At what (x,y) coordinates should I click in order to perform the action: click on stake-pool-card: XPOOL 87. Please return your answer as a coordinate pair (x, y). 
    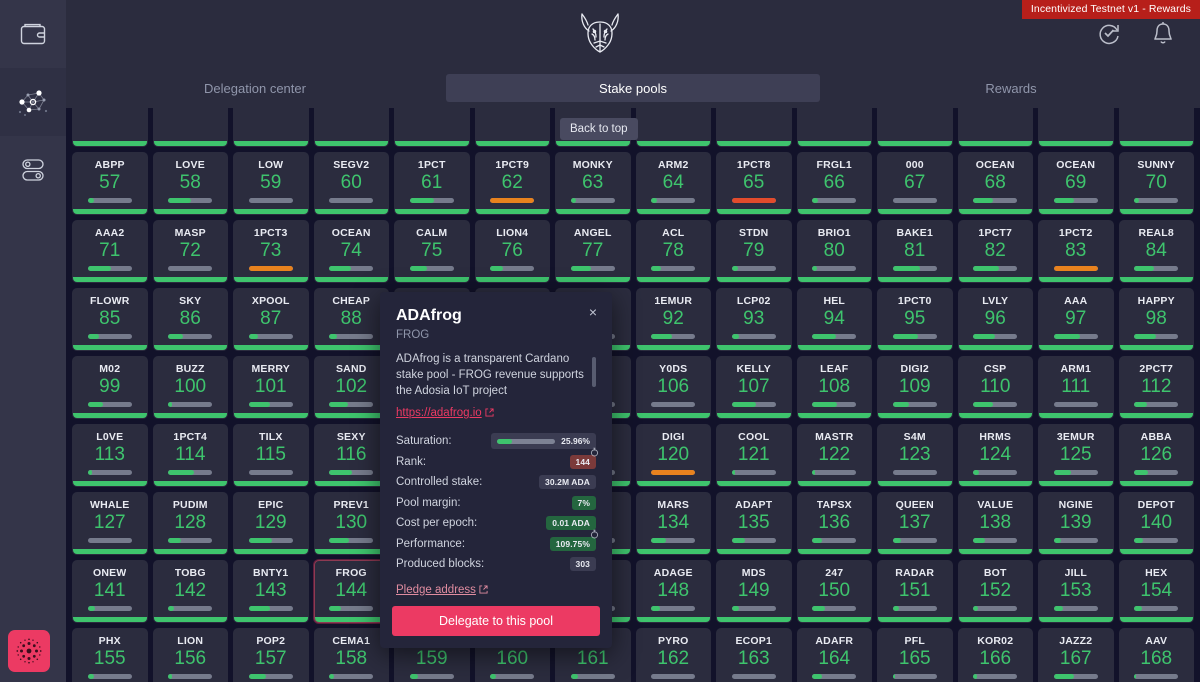
    Looking at the image, I should click on (271, 319).